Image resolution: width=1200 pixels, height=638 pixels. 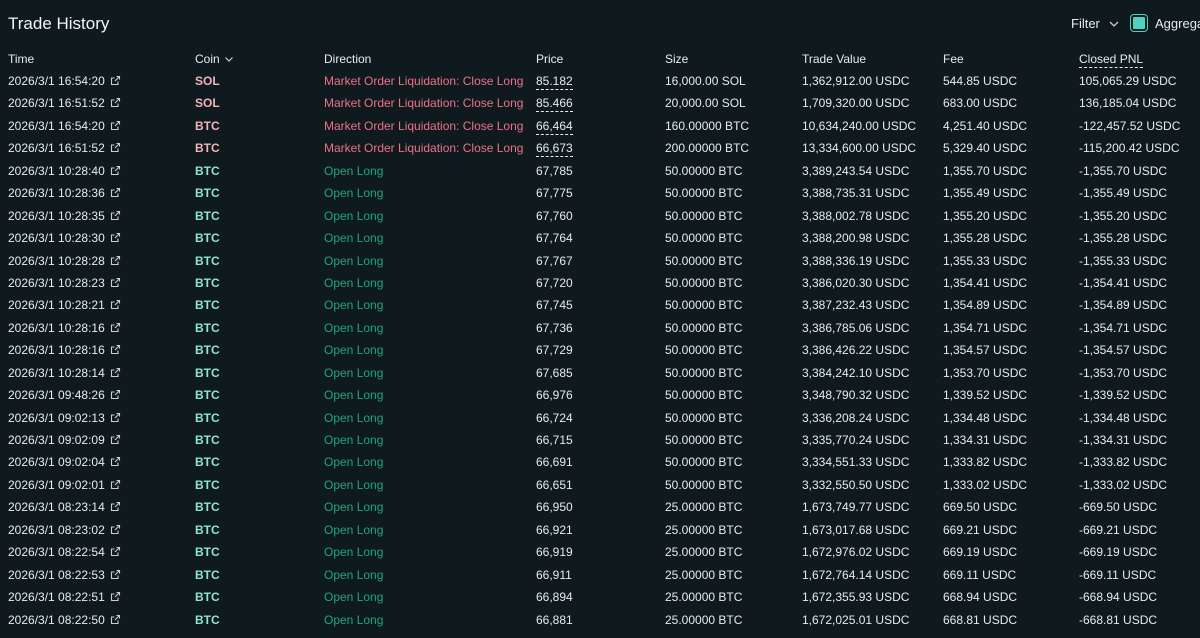 I want to click on col-header-fee: Fee, so click(x=953, y=59).